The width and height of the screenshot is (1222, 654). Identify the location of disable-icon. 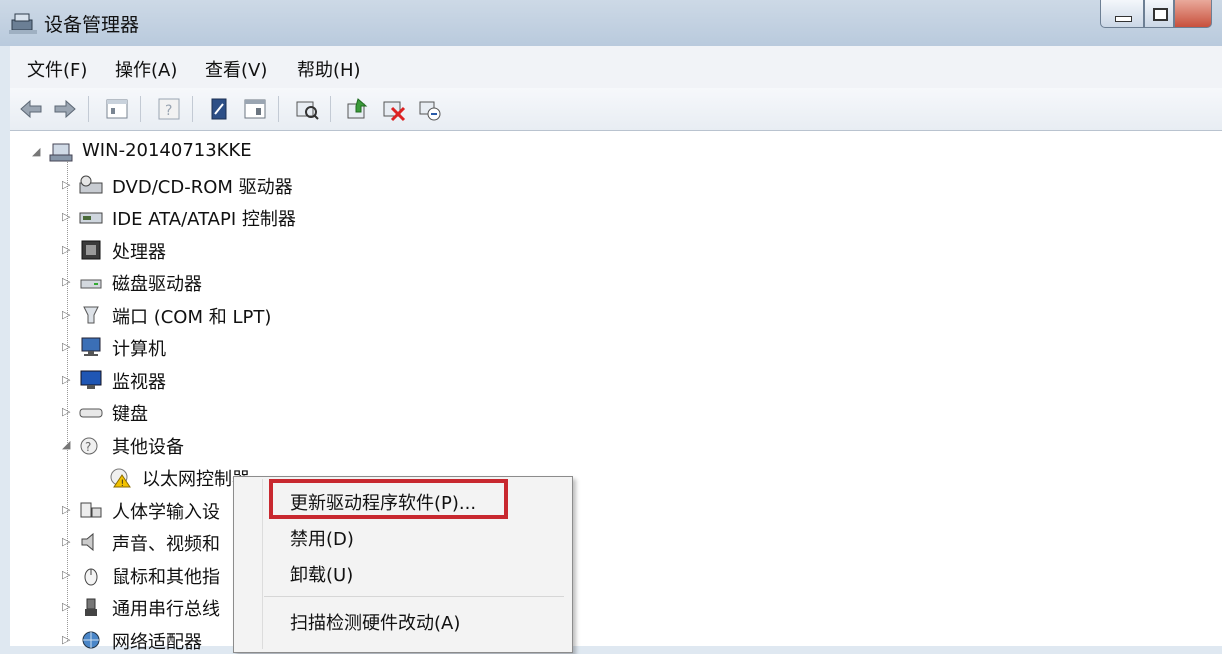
(393, 109).